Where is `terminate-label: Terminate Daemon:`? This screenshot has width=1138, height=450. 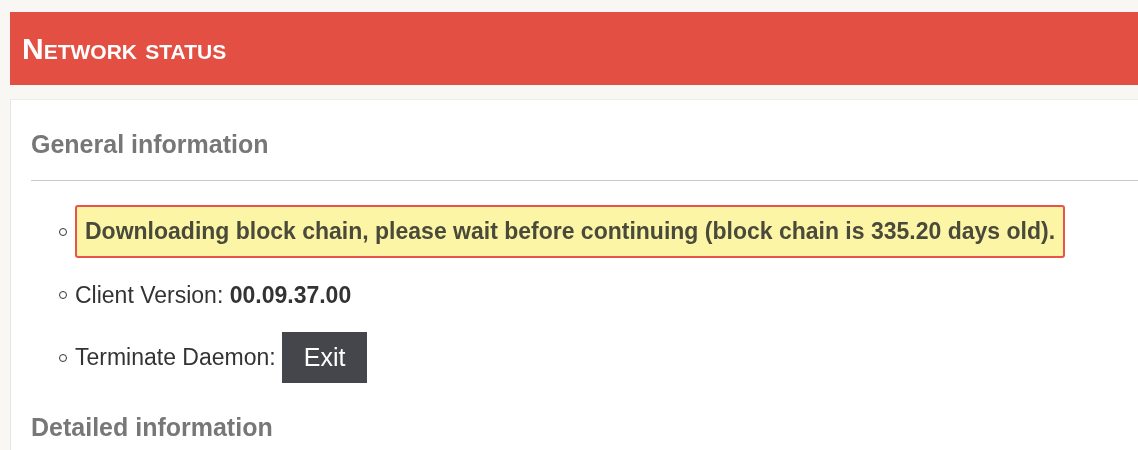 terminate-label: Terminate Daemon: is located at coordinates (175, 357).